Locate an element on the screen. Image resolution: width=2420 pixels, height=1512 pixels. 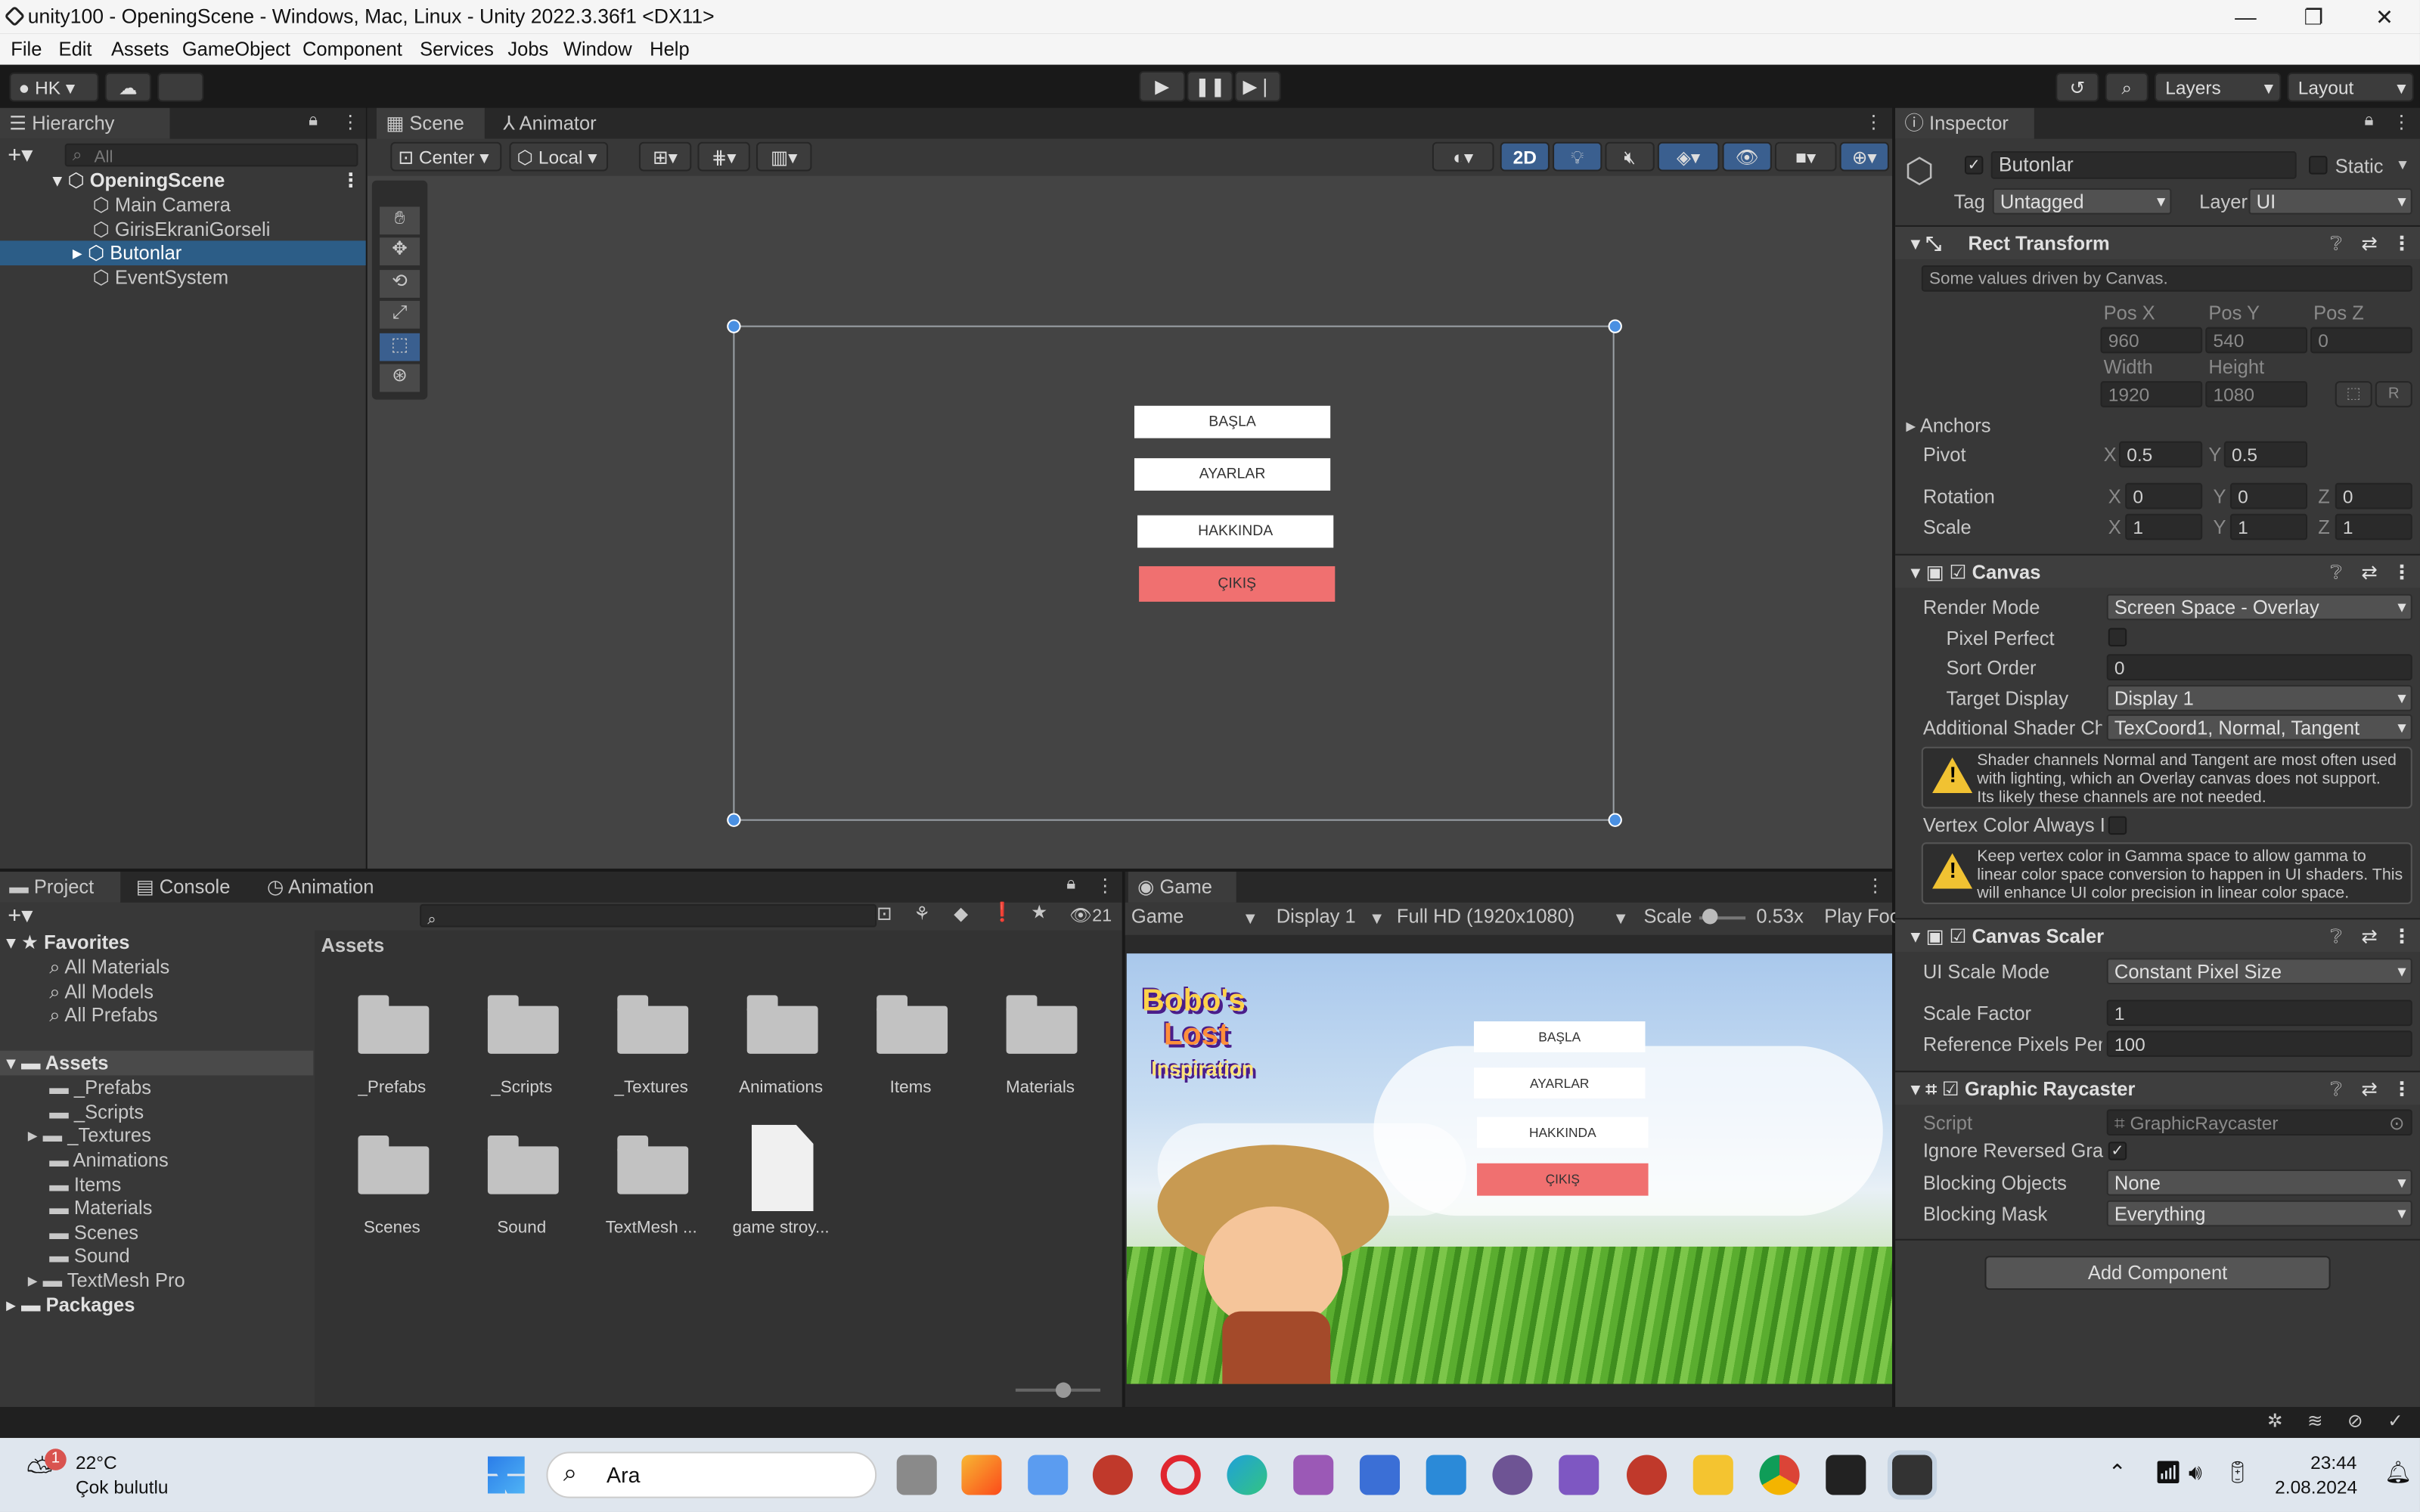
blueprint-button: ⬚ is located at coordinates (2353, 394).